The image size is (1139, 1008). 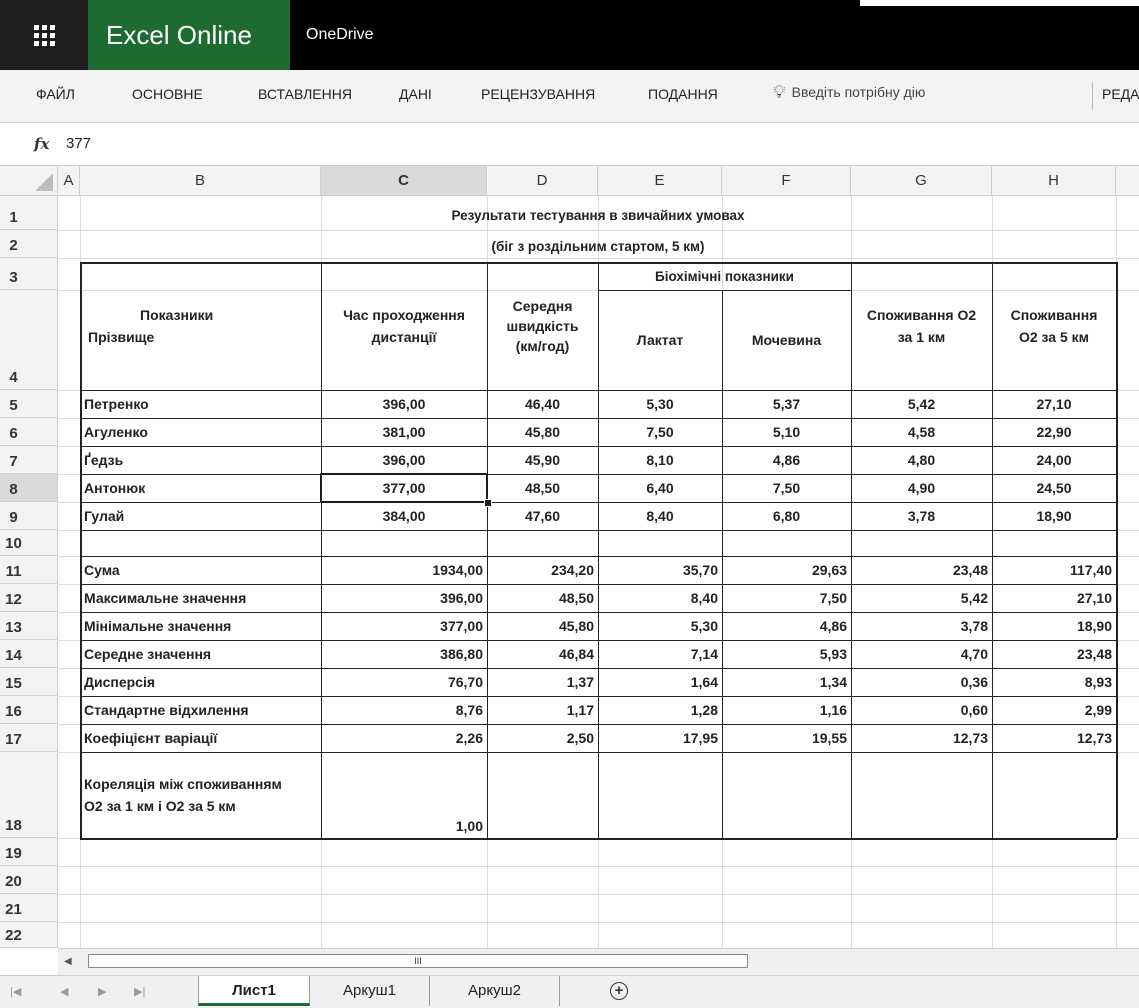 What do you see at coordinates (44, 35) in the screenshot?
I see `app-launcher-button` at bounding box center [44, 35].